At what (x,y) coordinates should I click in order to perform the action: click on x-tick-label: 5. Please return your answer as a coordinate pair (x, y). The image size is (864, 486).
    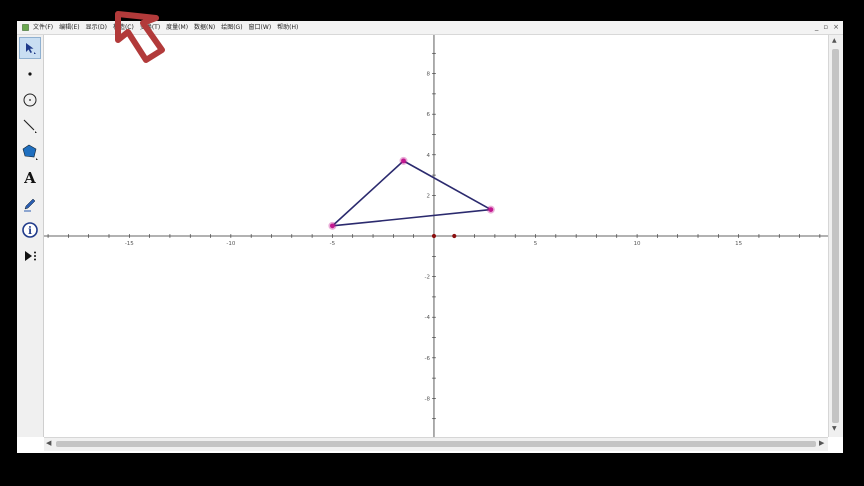
    Looking at the image, I should click on (536, 244).